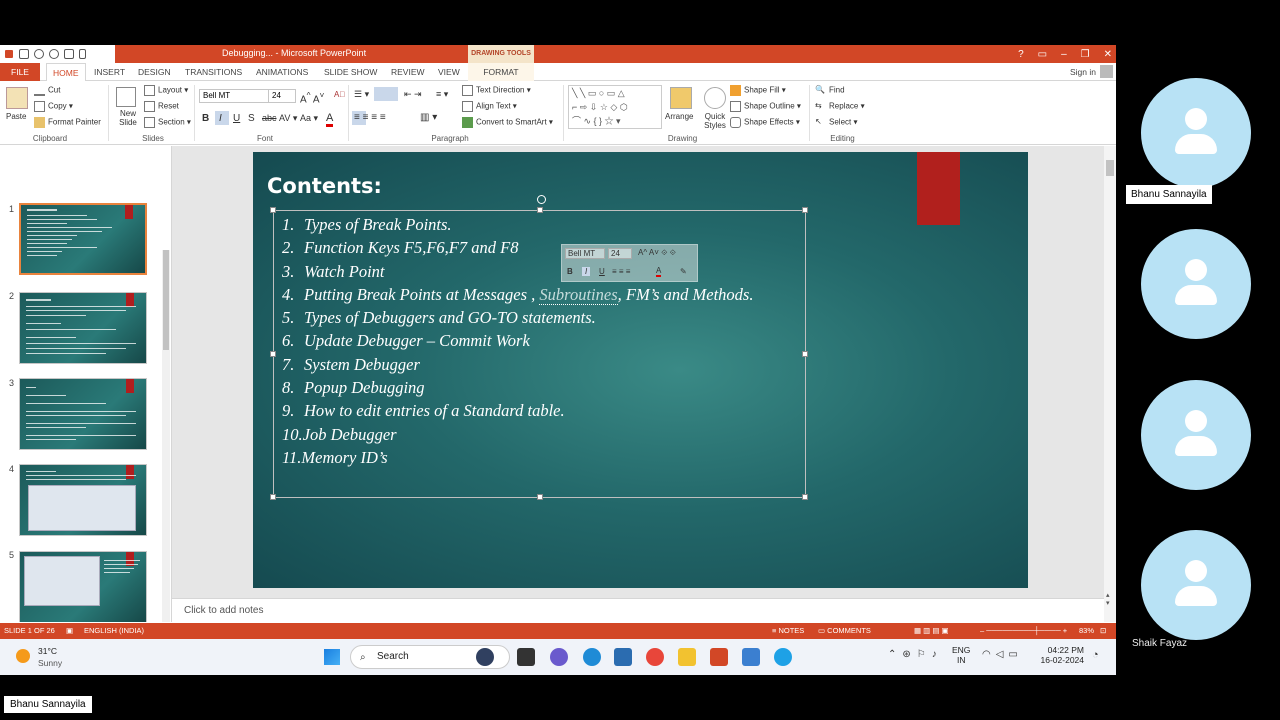 The width and height of the screenshot is (1280, 720). Describe the element at coordinates (339, 94) in the screenshot. I see `clear-formatting-icon: A⃠` at that location.